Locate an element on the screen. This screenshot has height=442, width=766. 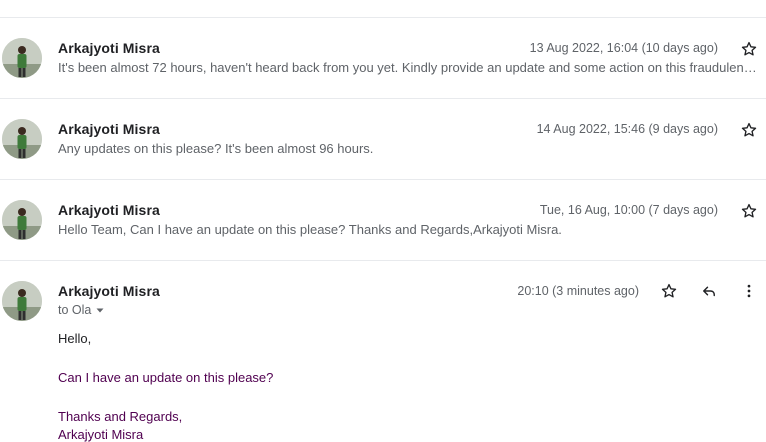
message-greeting: Hello, is located at coordinates (75, 338).